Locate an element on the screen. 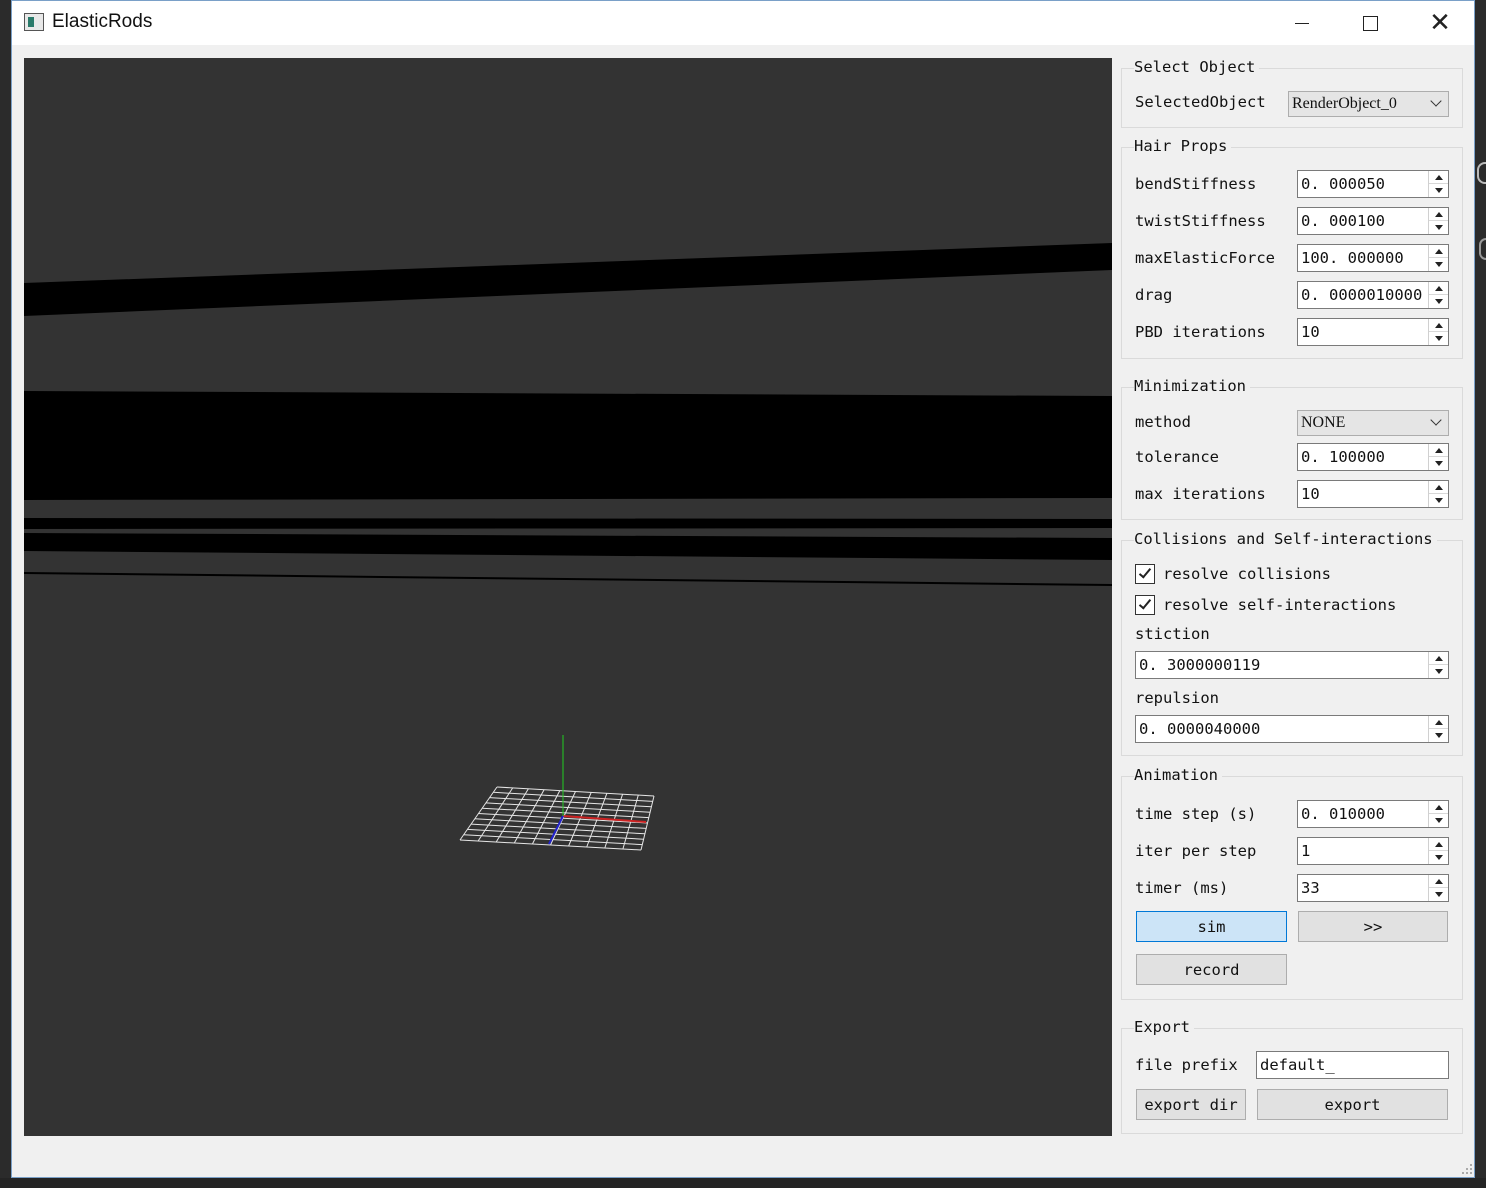 The width and height of the screenshot is (1486, 1188). method-label: method is located at coordinates (1163, 422).